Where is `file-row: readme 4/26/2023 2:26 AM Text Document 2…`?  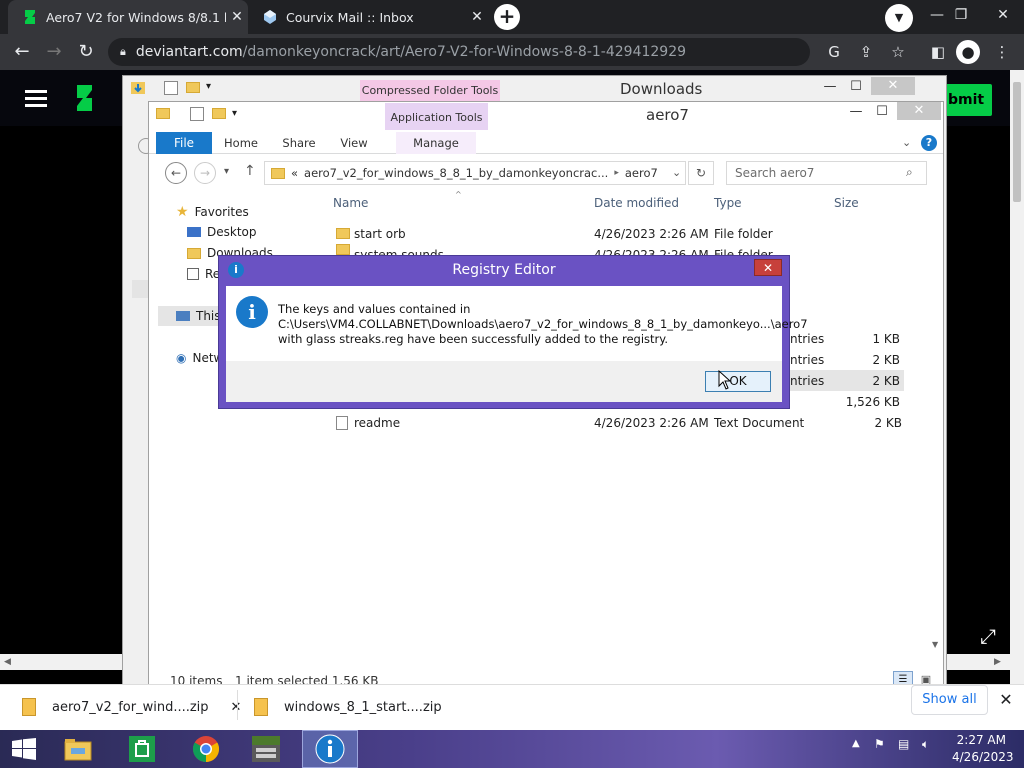
file-row: readme 4/26/2023 2:26 AM Text Document 2… is located at coordinates (621, 422).